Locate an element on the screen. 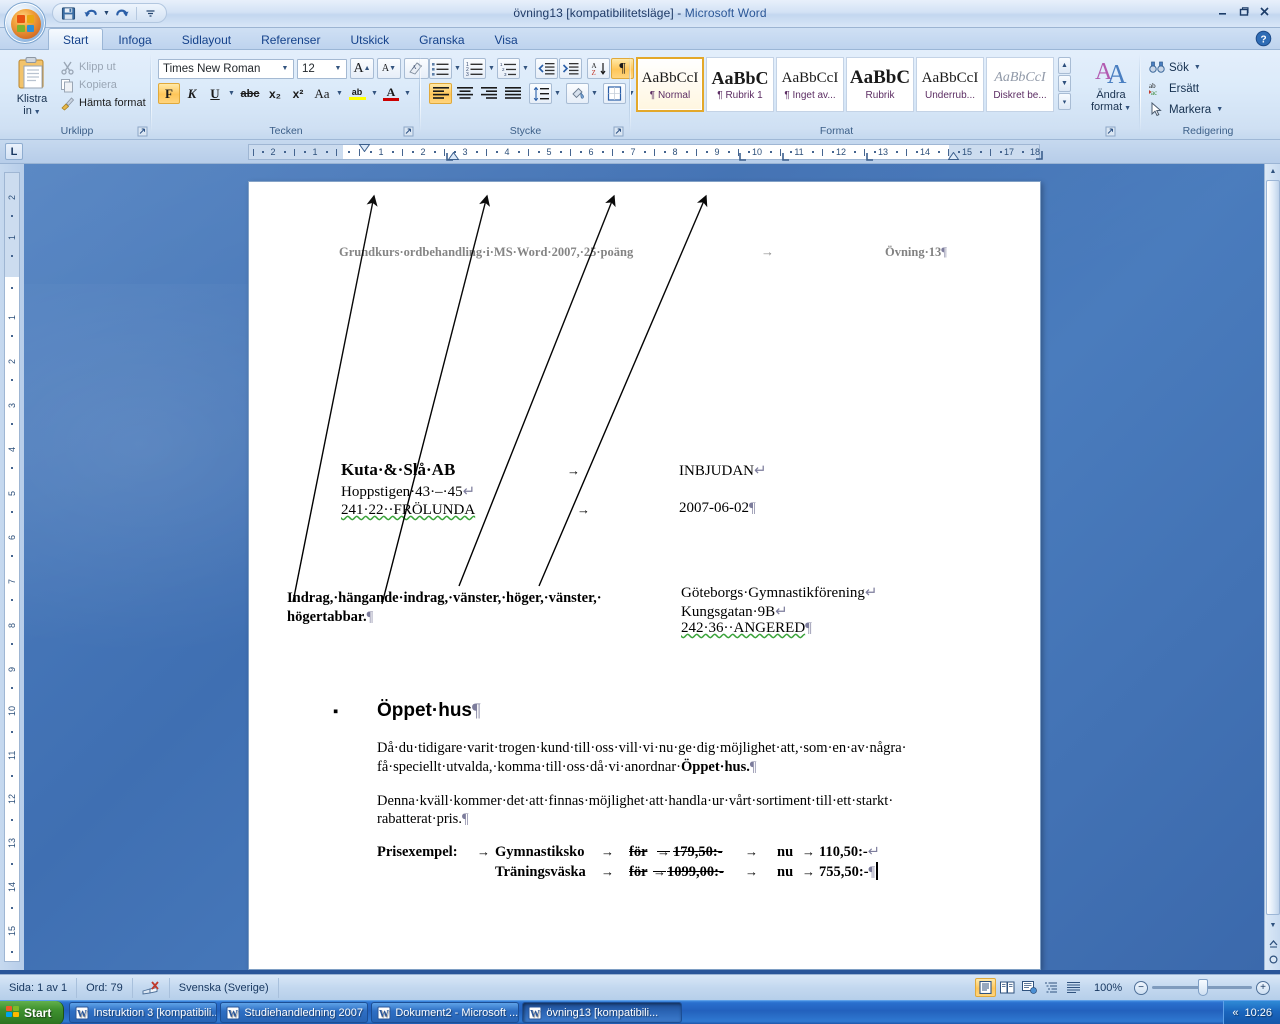 This screenshot has height=1024, width=1280. grow-font-button: A ▲ is located at coordinates (362, 68).